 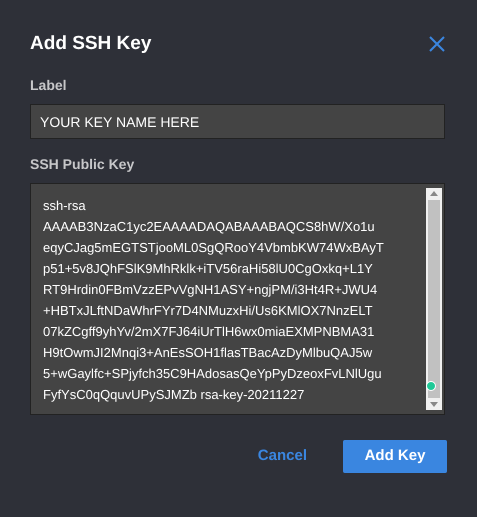 I want to click on label-input: YOUR KEY NAME HERE, so click(x=237, y=121).